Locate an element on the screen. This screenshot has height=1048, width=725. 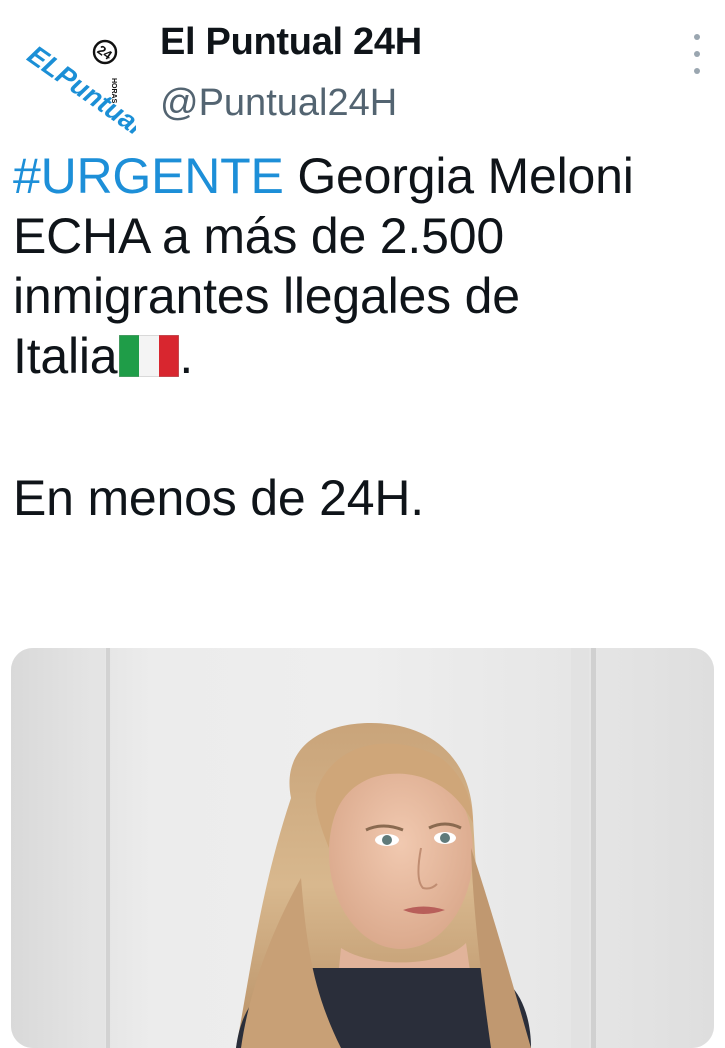
italy-flag-icon is located at coordinates (149, 356).